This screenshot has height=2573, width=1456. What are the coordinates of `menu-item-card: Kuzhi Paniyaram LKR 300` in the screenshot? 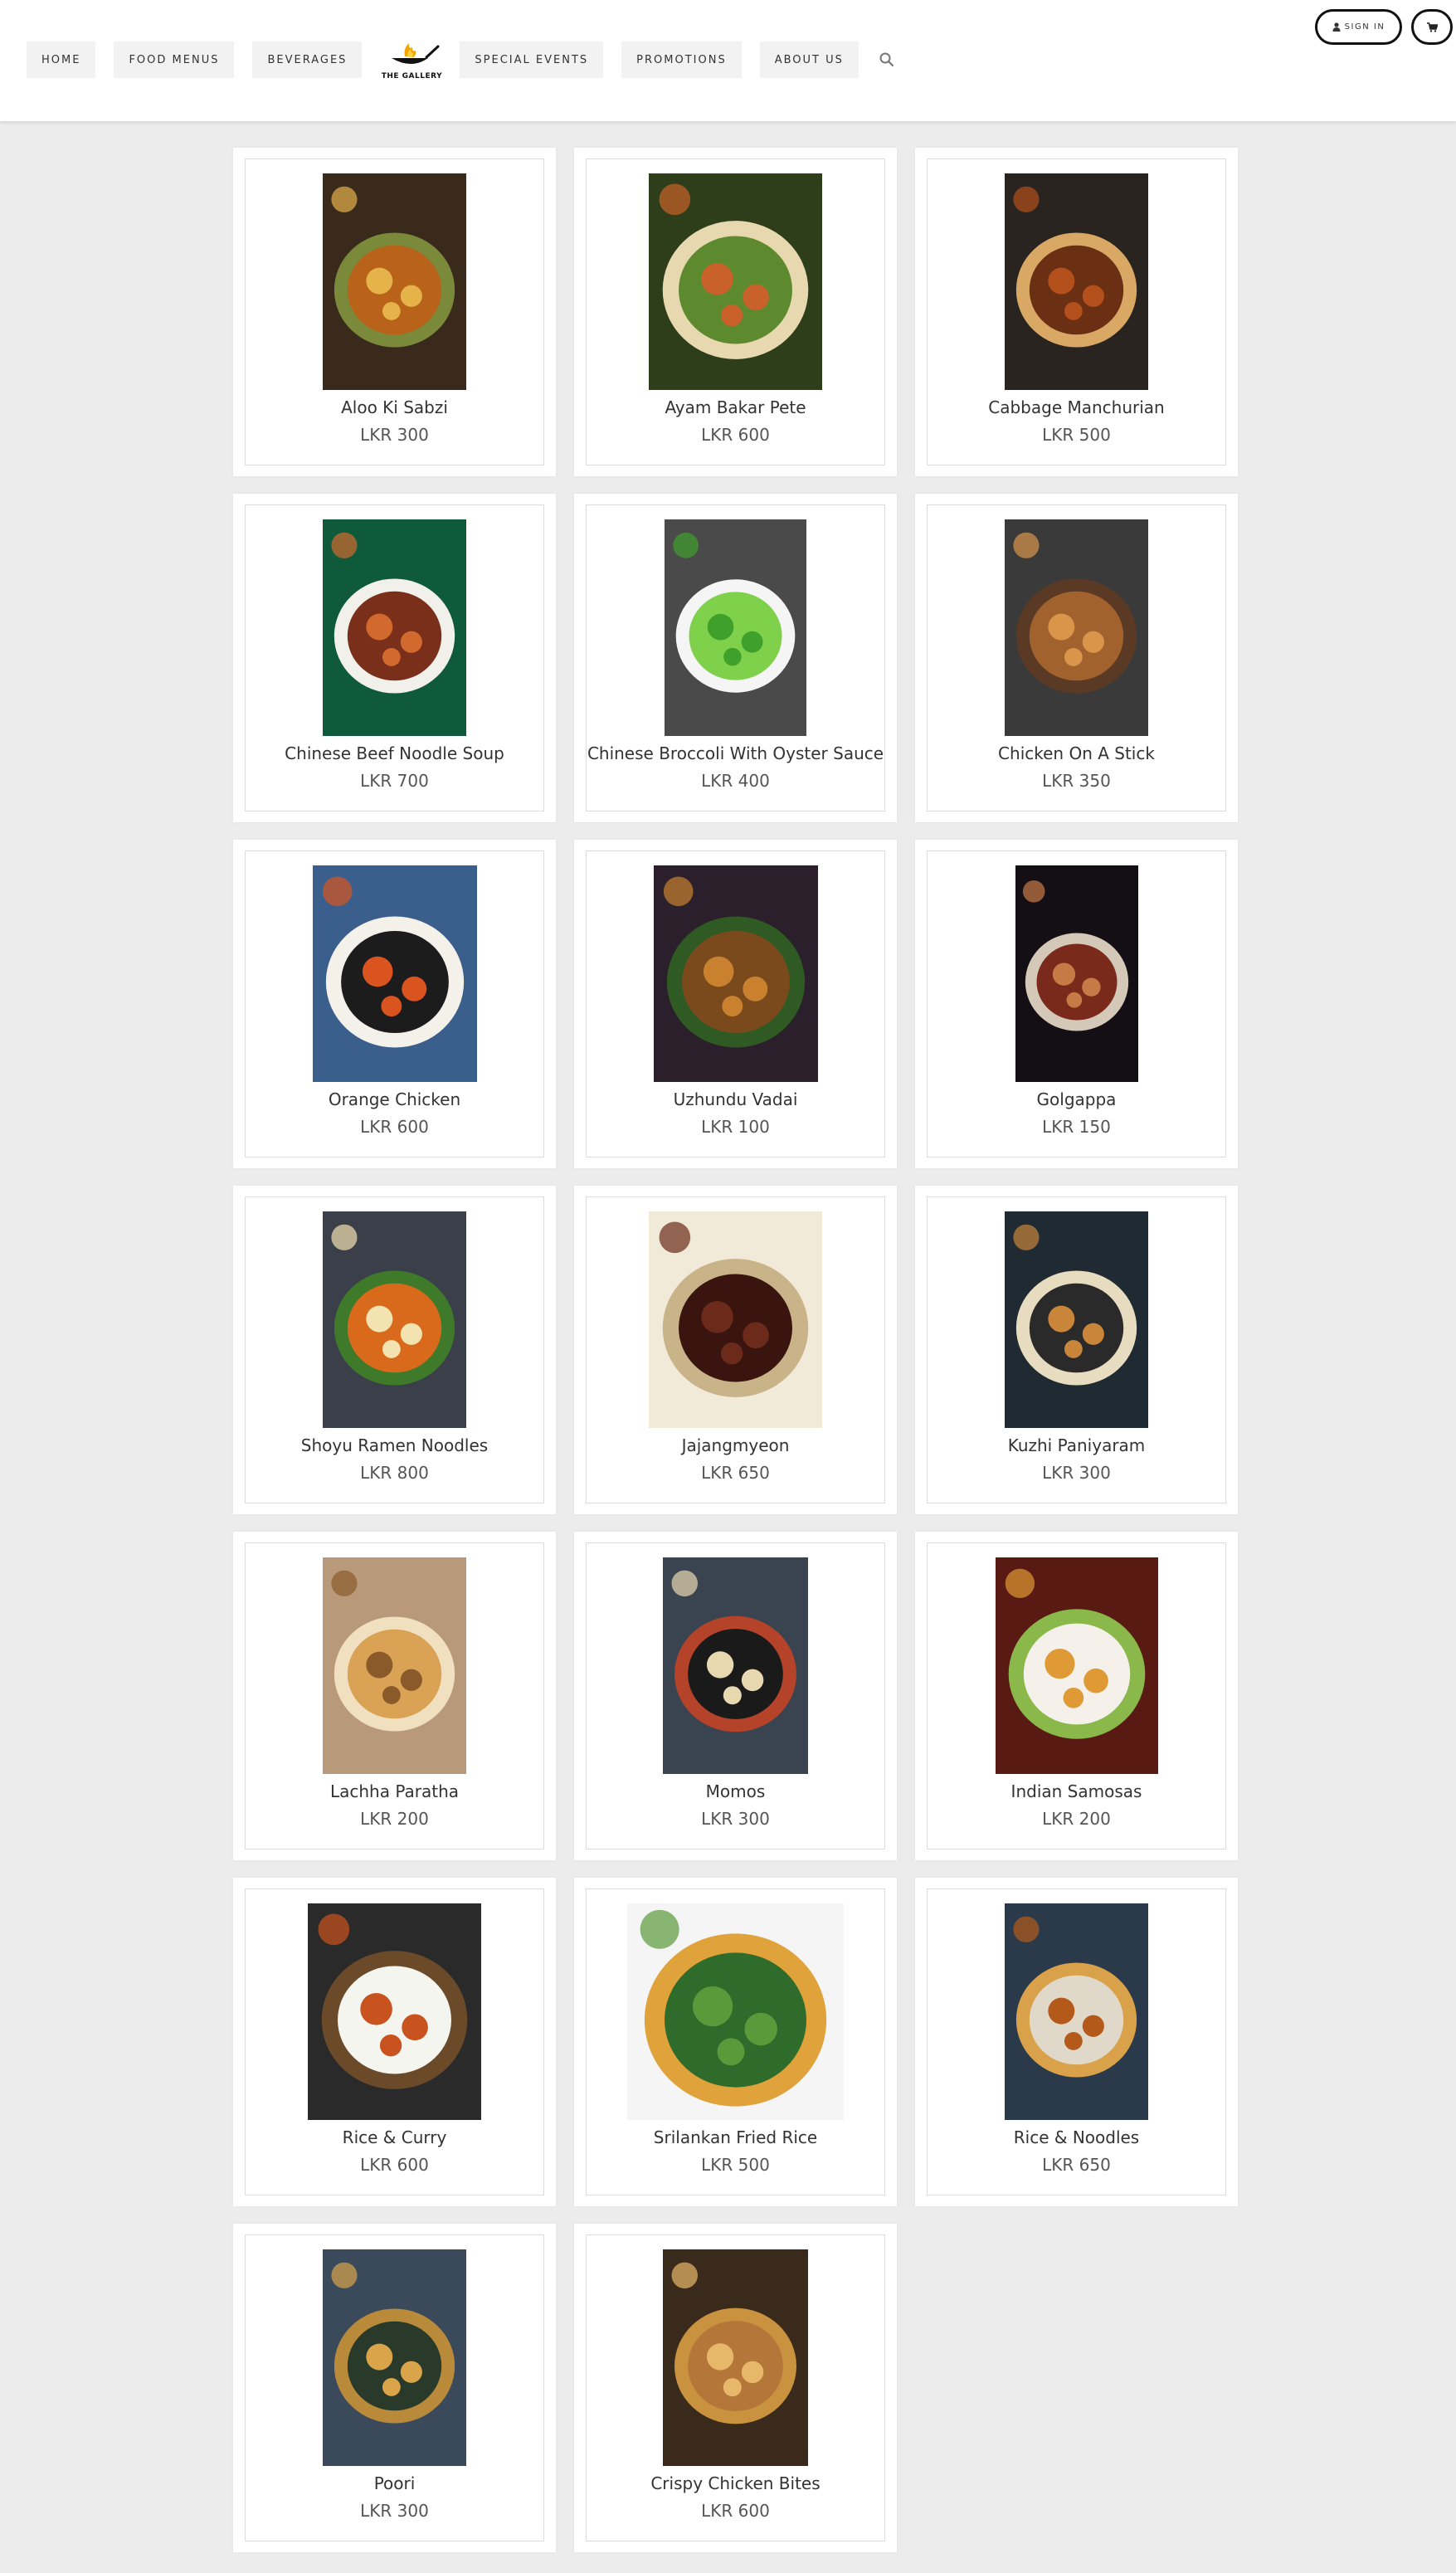 It's located at (1076, 1350).